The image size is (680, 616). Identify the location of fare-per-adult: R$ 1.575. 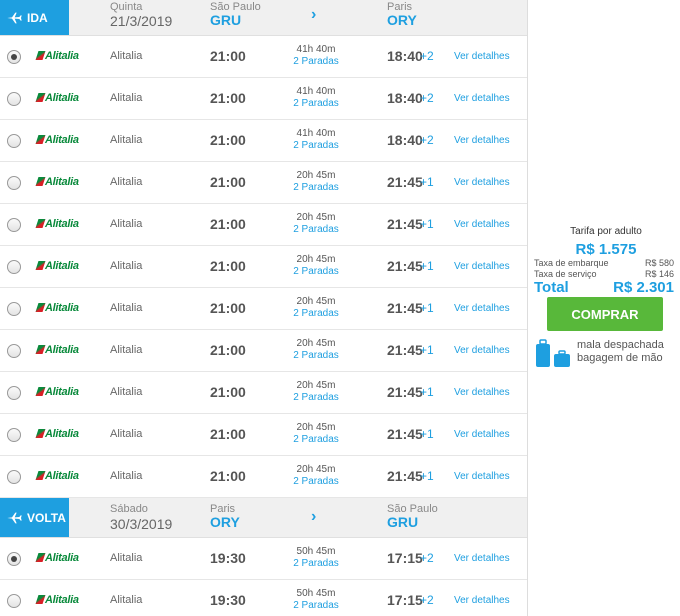
(606, 249).